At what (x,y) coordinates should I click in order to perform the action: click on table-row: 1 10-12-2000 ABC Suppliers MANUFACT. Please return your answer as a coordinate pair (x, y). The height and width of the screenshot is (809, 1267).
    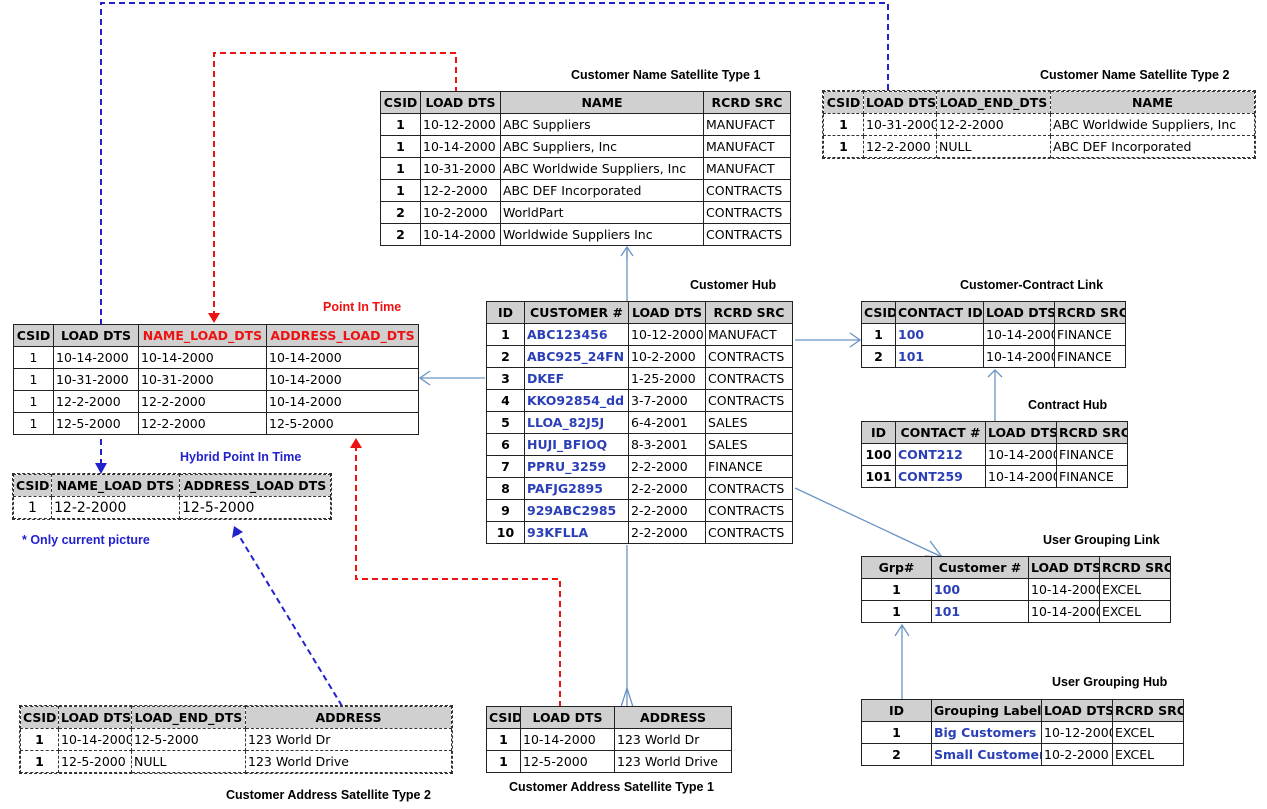
    Looking at the image, I should click on (585, 124).